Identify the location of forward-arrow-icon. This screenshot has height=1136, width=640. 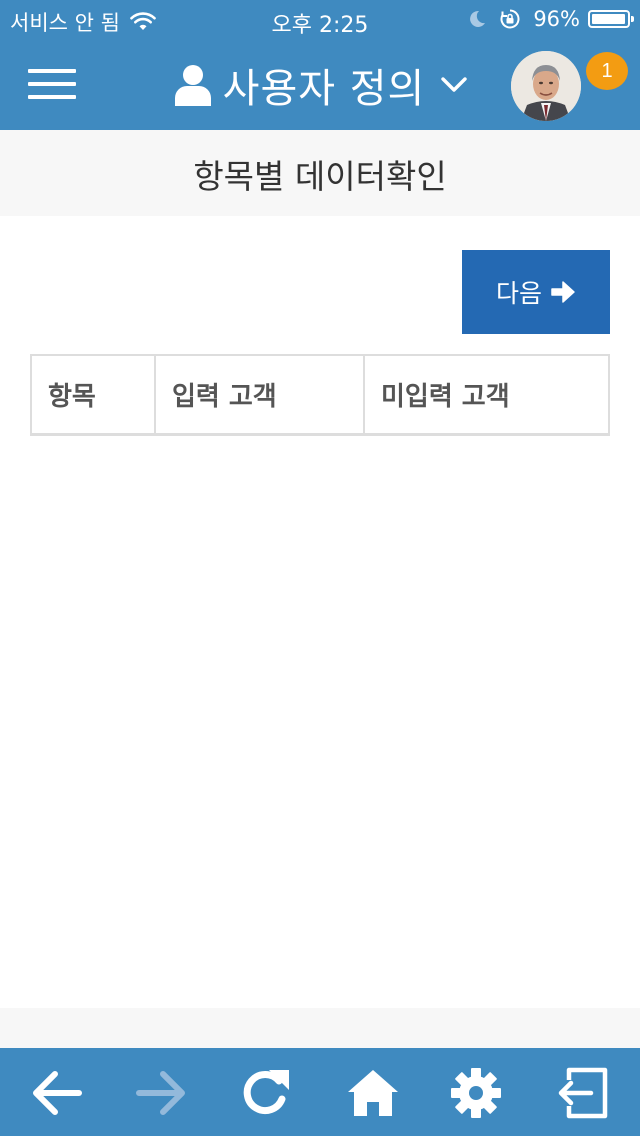
(160, 1093).